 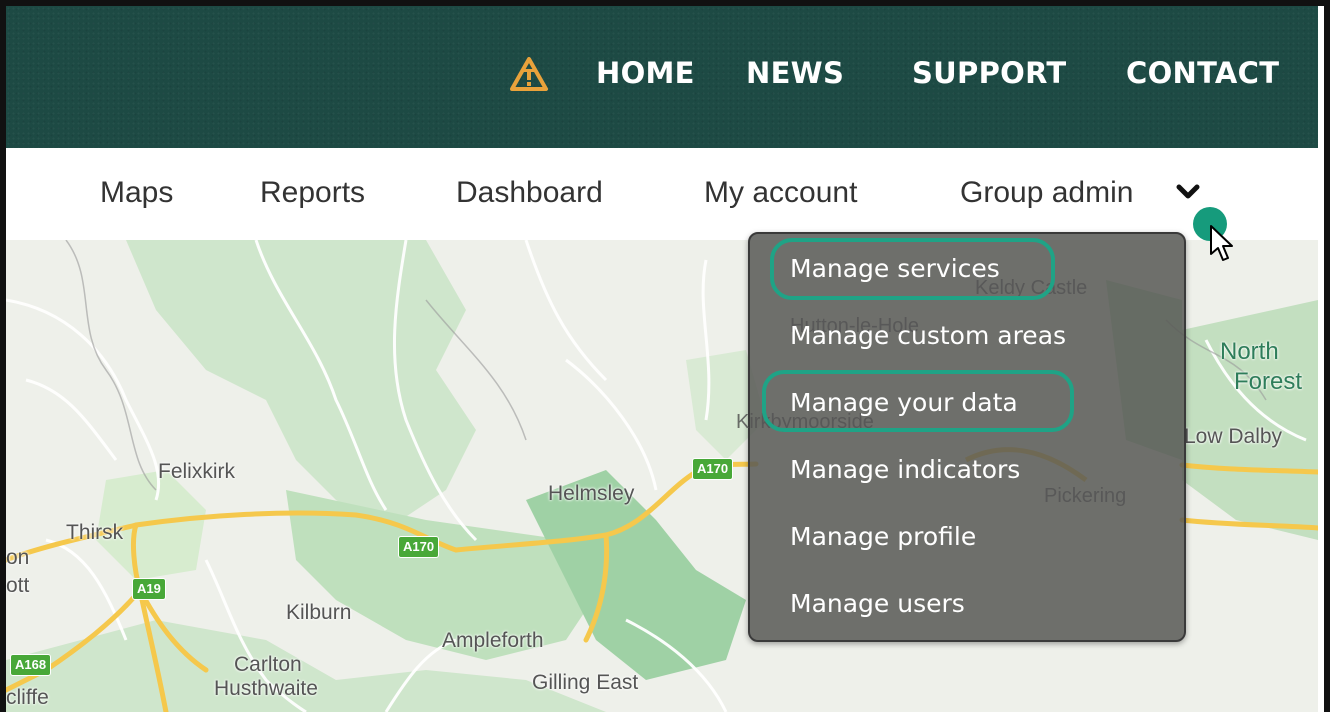 What do you see at coordinates (904, 403) in the screenshot?
I see `menu-item-manage-your-data: Manage your data` at bounding box center [904, 403].